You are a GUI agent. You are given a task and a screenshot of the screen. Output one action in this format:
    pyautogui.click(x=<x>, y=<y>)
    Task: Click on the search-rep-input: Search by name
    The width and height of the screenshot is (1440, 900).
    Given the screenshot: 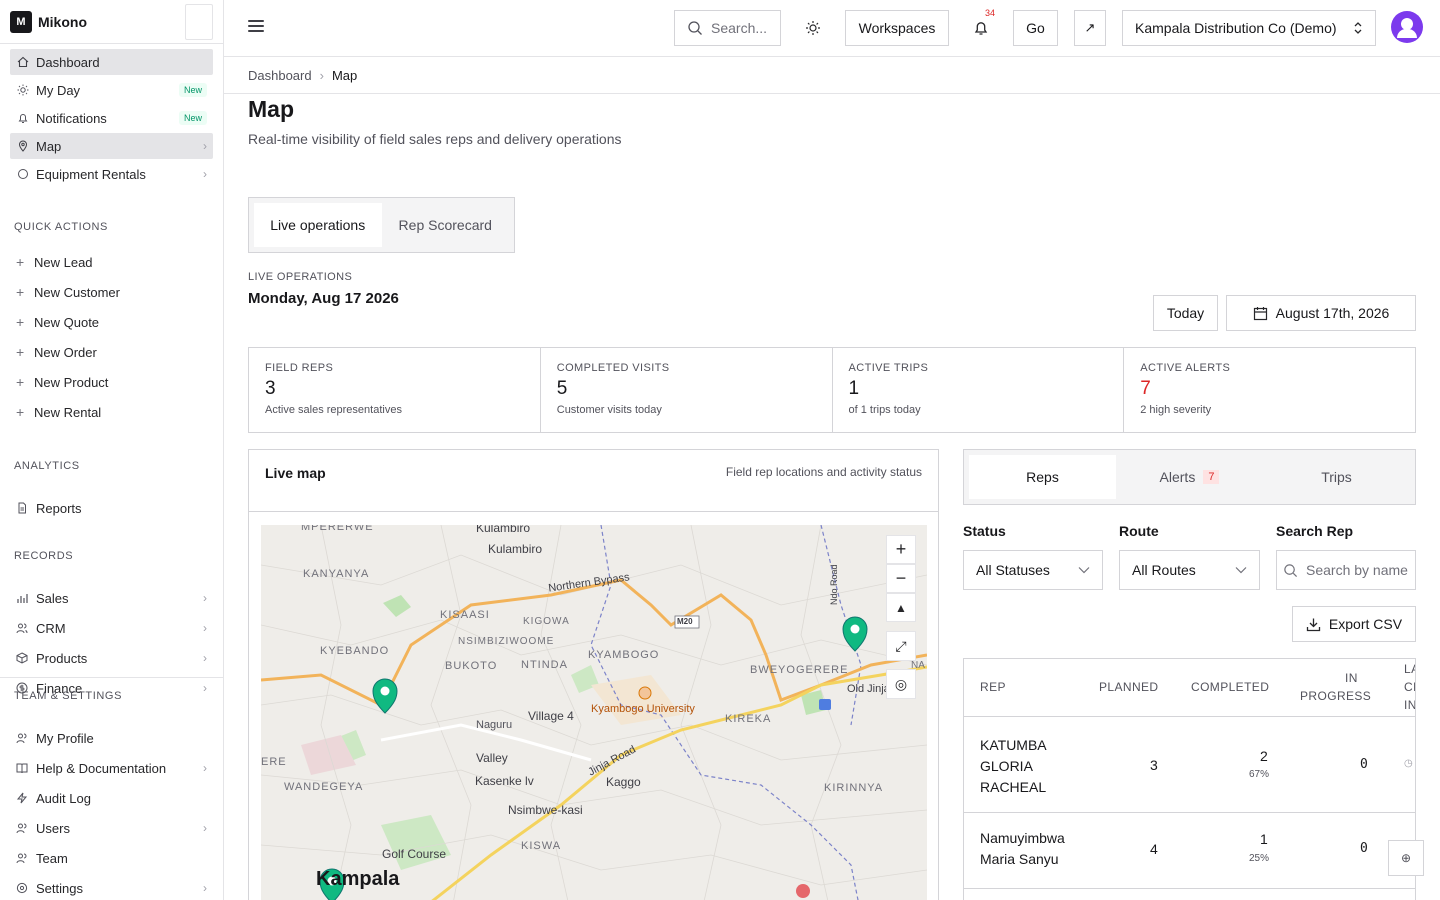 What is the action you would take?
    pyautogui.click(x=1346, y=570)
    